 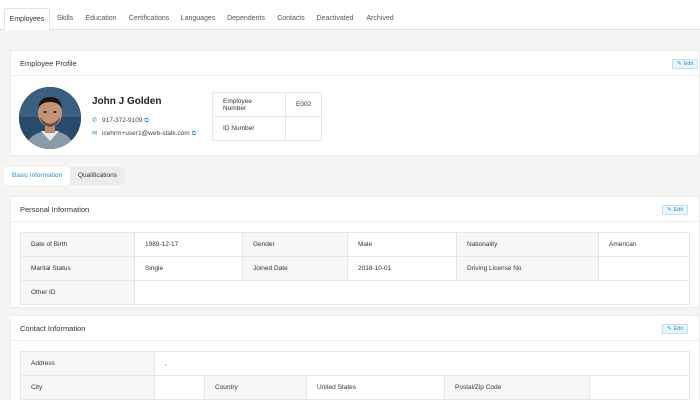 What do you see at coordinates (355, 63) in the screenshot?
I see `employee-profile-header` at bounding box center [355, 63].